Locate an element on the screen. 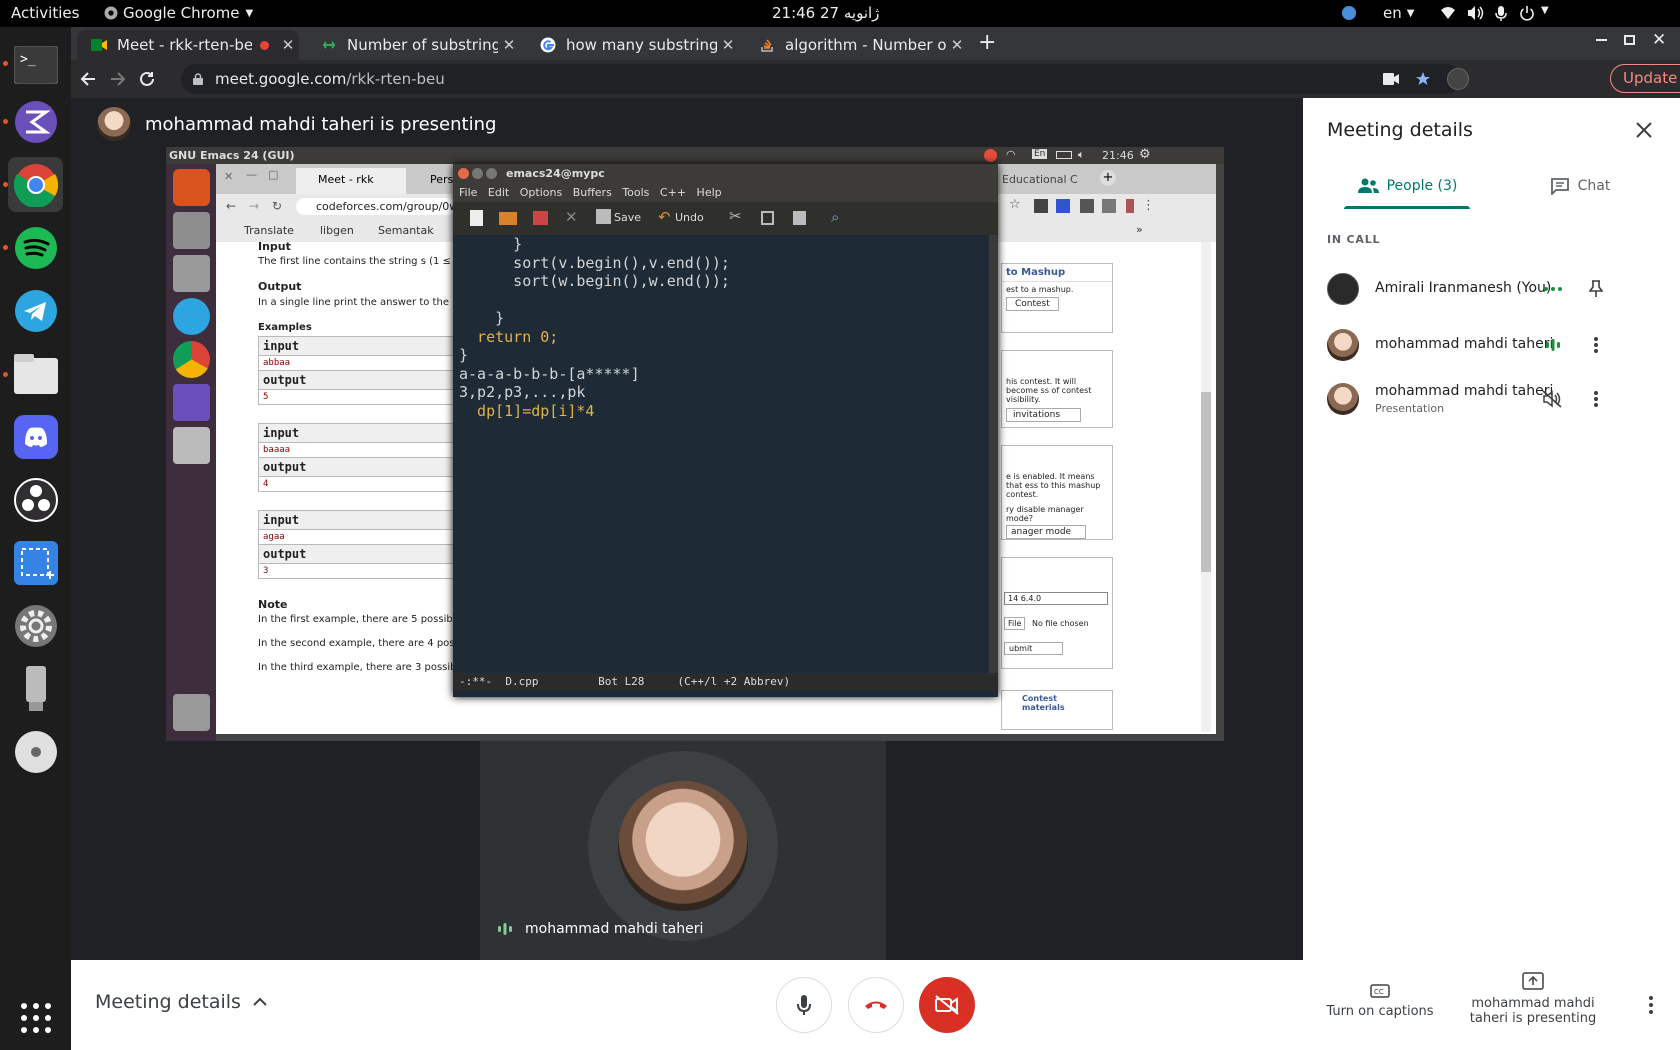  maximize-icon is located at coordinates (1629, 40).